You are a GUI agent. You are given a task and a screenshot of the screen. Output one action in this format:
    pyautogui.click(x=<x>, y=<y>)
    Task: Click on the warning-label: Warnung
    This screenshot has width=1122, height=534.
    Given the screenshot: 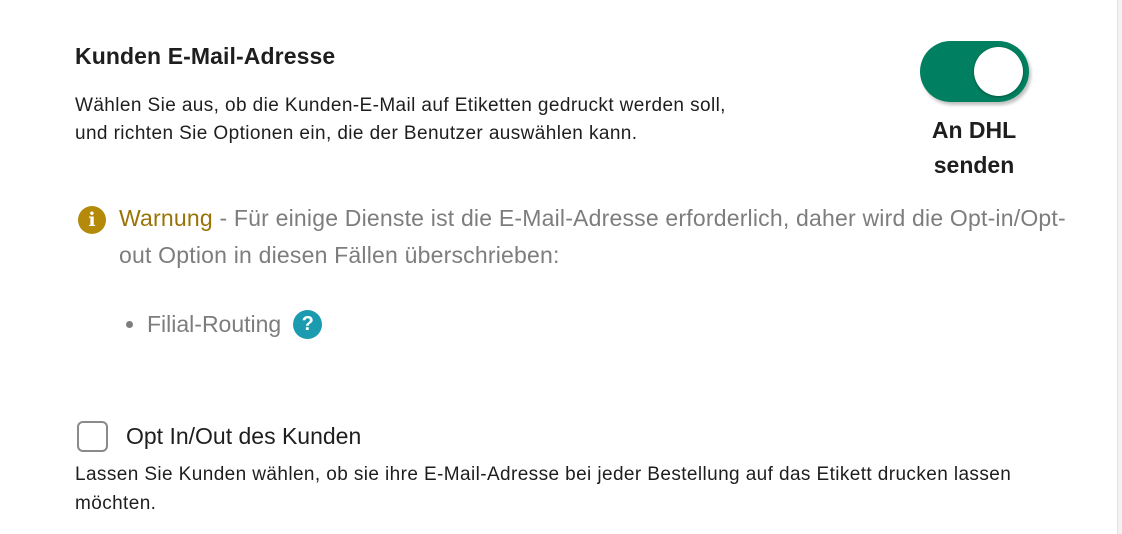 What is the action you would take?
    pyautogui.click(x=166, y=218)
    